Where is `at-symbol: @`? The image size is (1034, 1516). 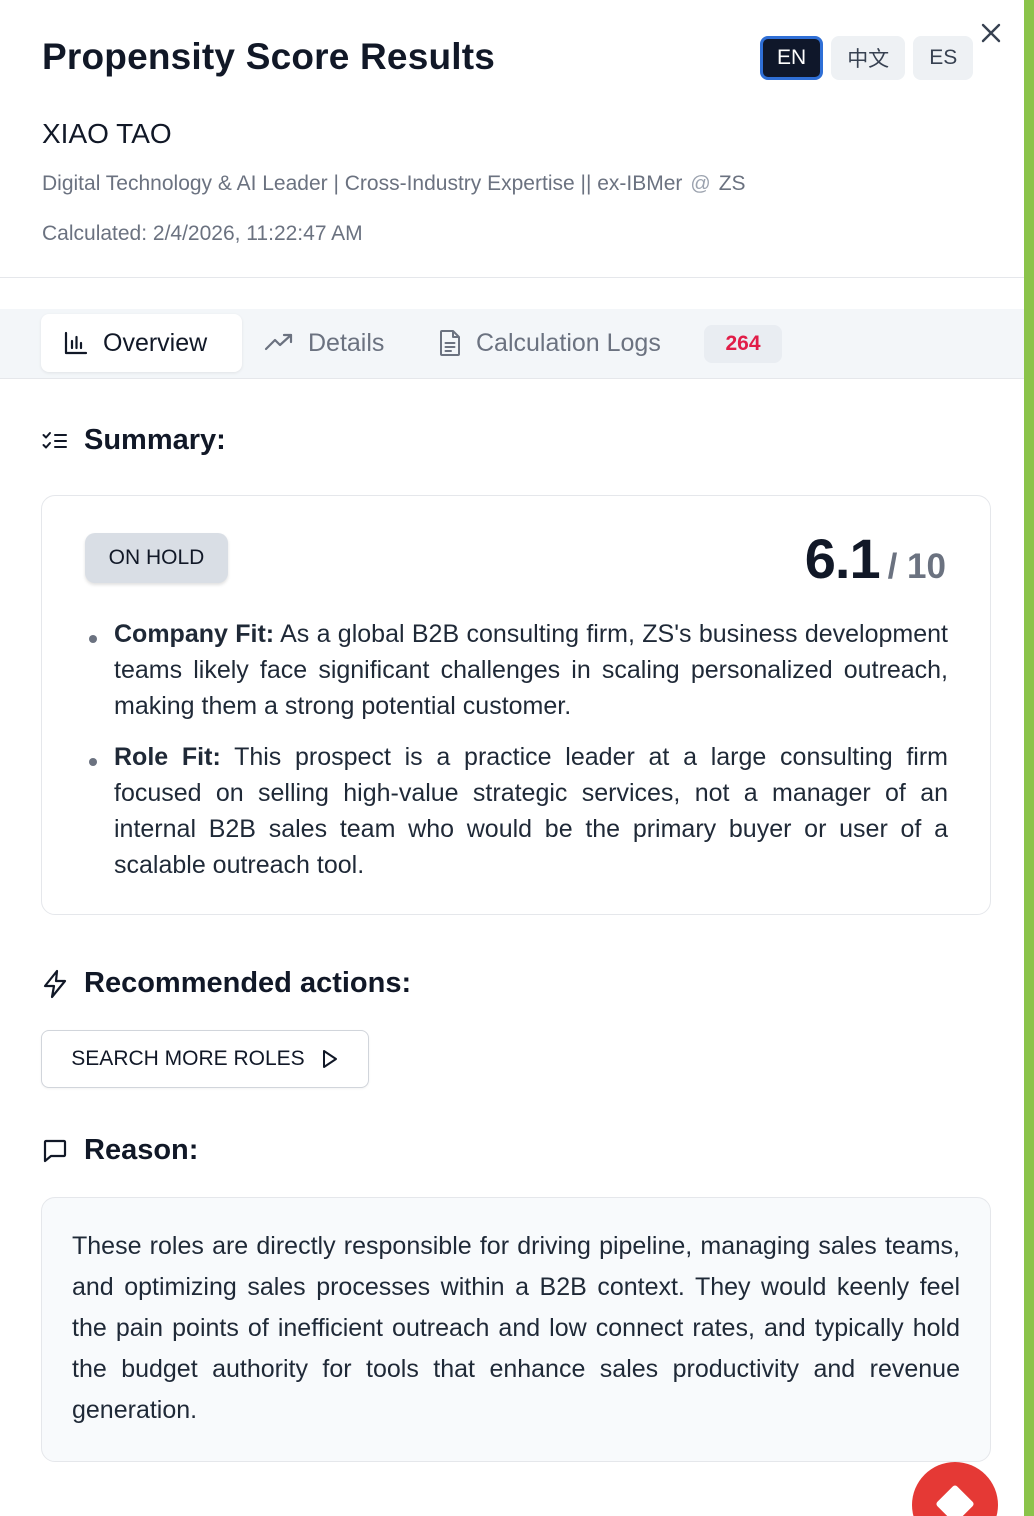
at-symbol: @ is located at coordinates (700, 183).